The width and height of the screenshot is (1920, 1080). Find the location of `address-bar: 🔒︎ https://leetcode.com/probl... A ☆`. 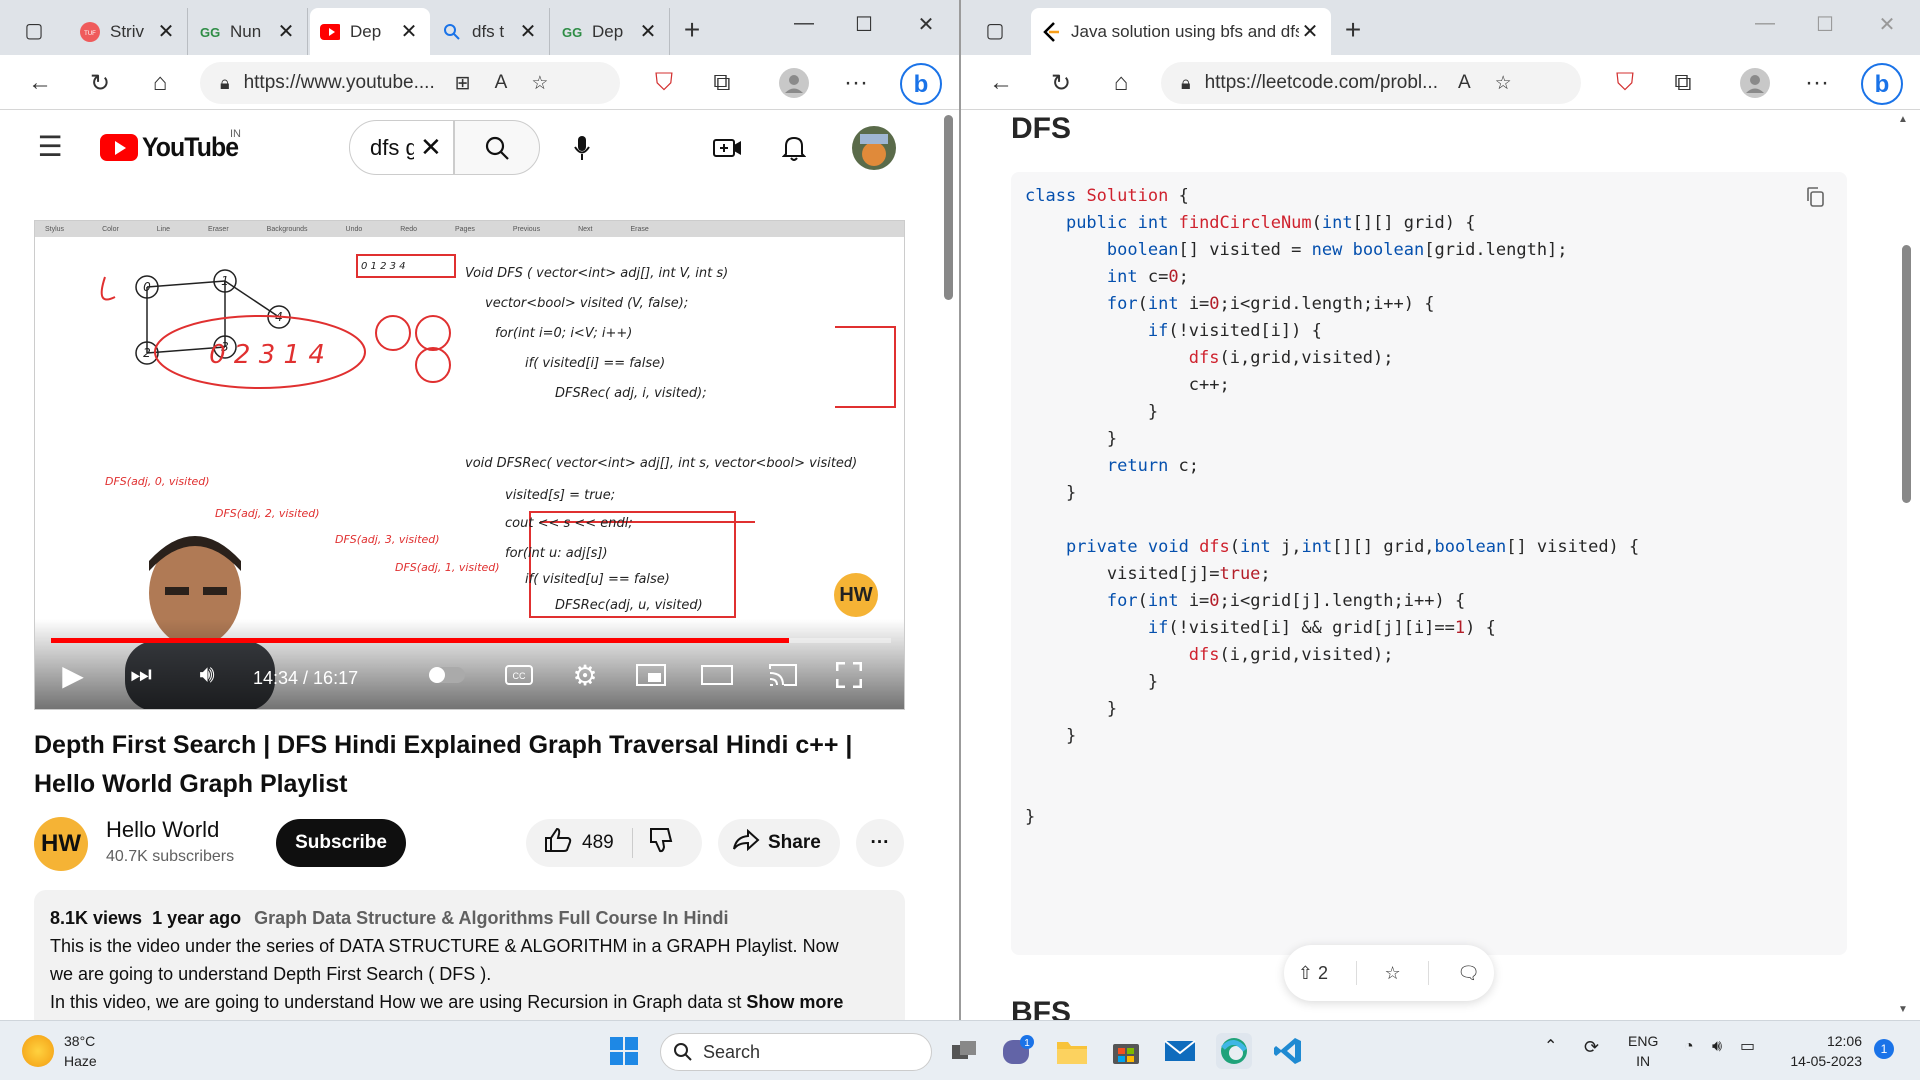

address-bar: 🔒︎ https://leetcode.com/probl... A ☆ is located at coordinates (1371, 83).